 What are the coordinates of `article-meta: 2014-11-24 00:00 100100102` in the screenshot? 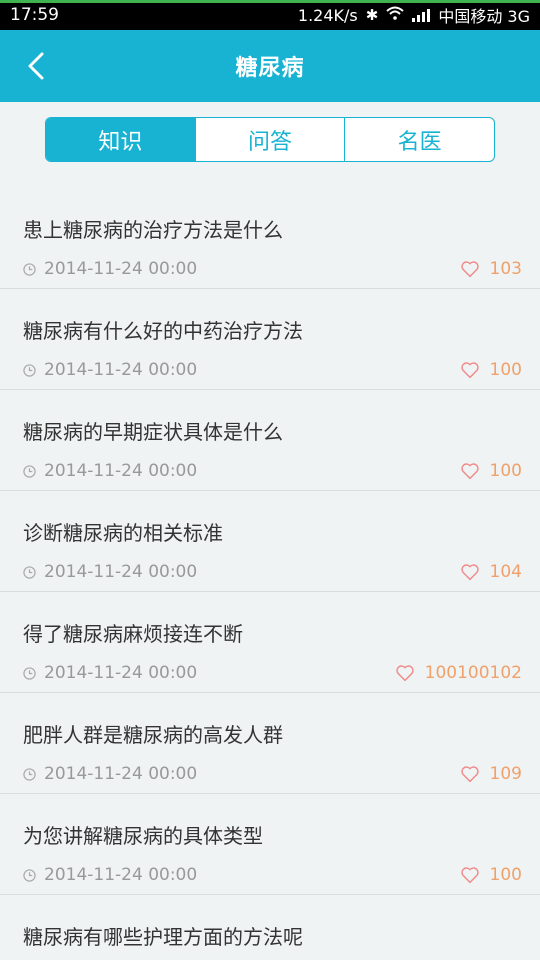 It's located at (272, 673).